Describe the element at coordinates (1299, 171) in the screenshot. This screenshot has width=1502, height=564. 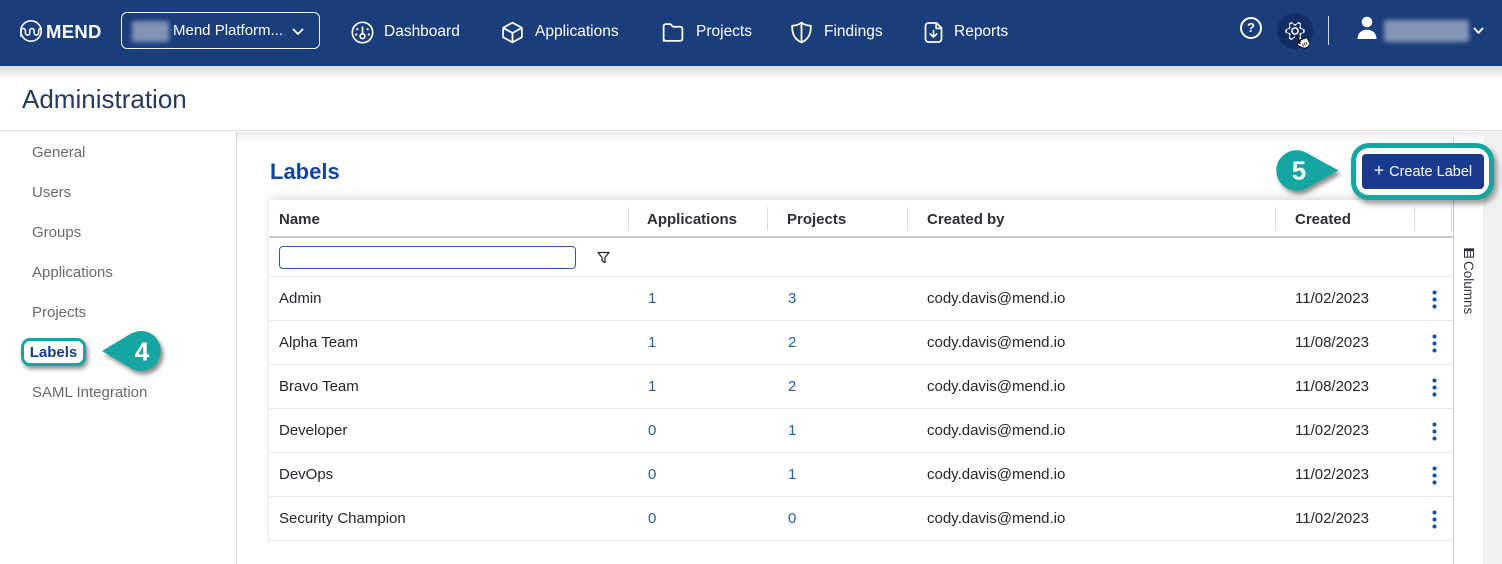
I see `svg-text: 5` at that location.